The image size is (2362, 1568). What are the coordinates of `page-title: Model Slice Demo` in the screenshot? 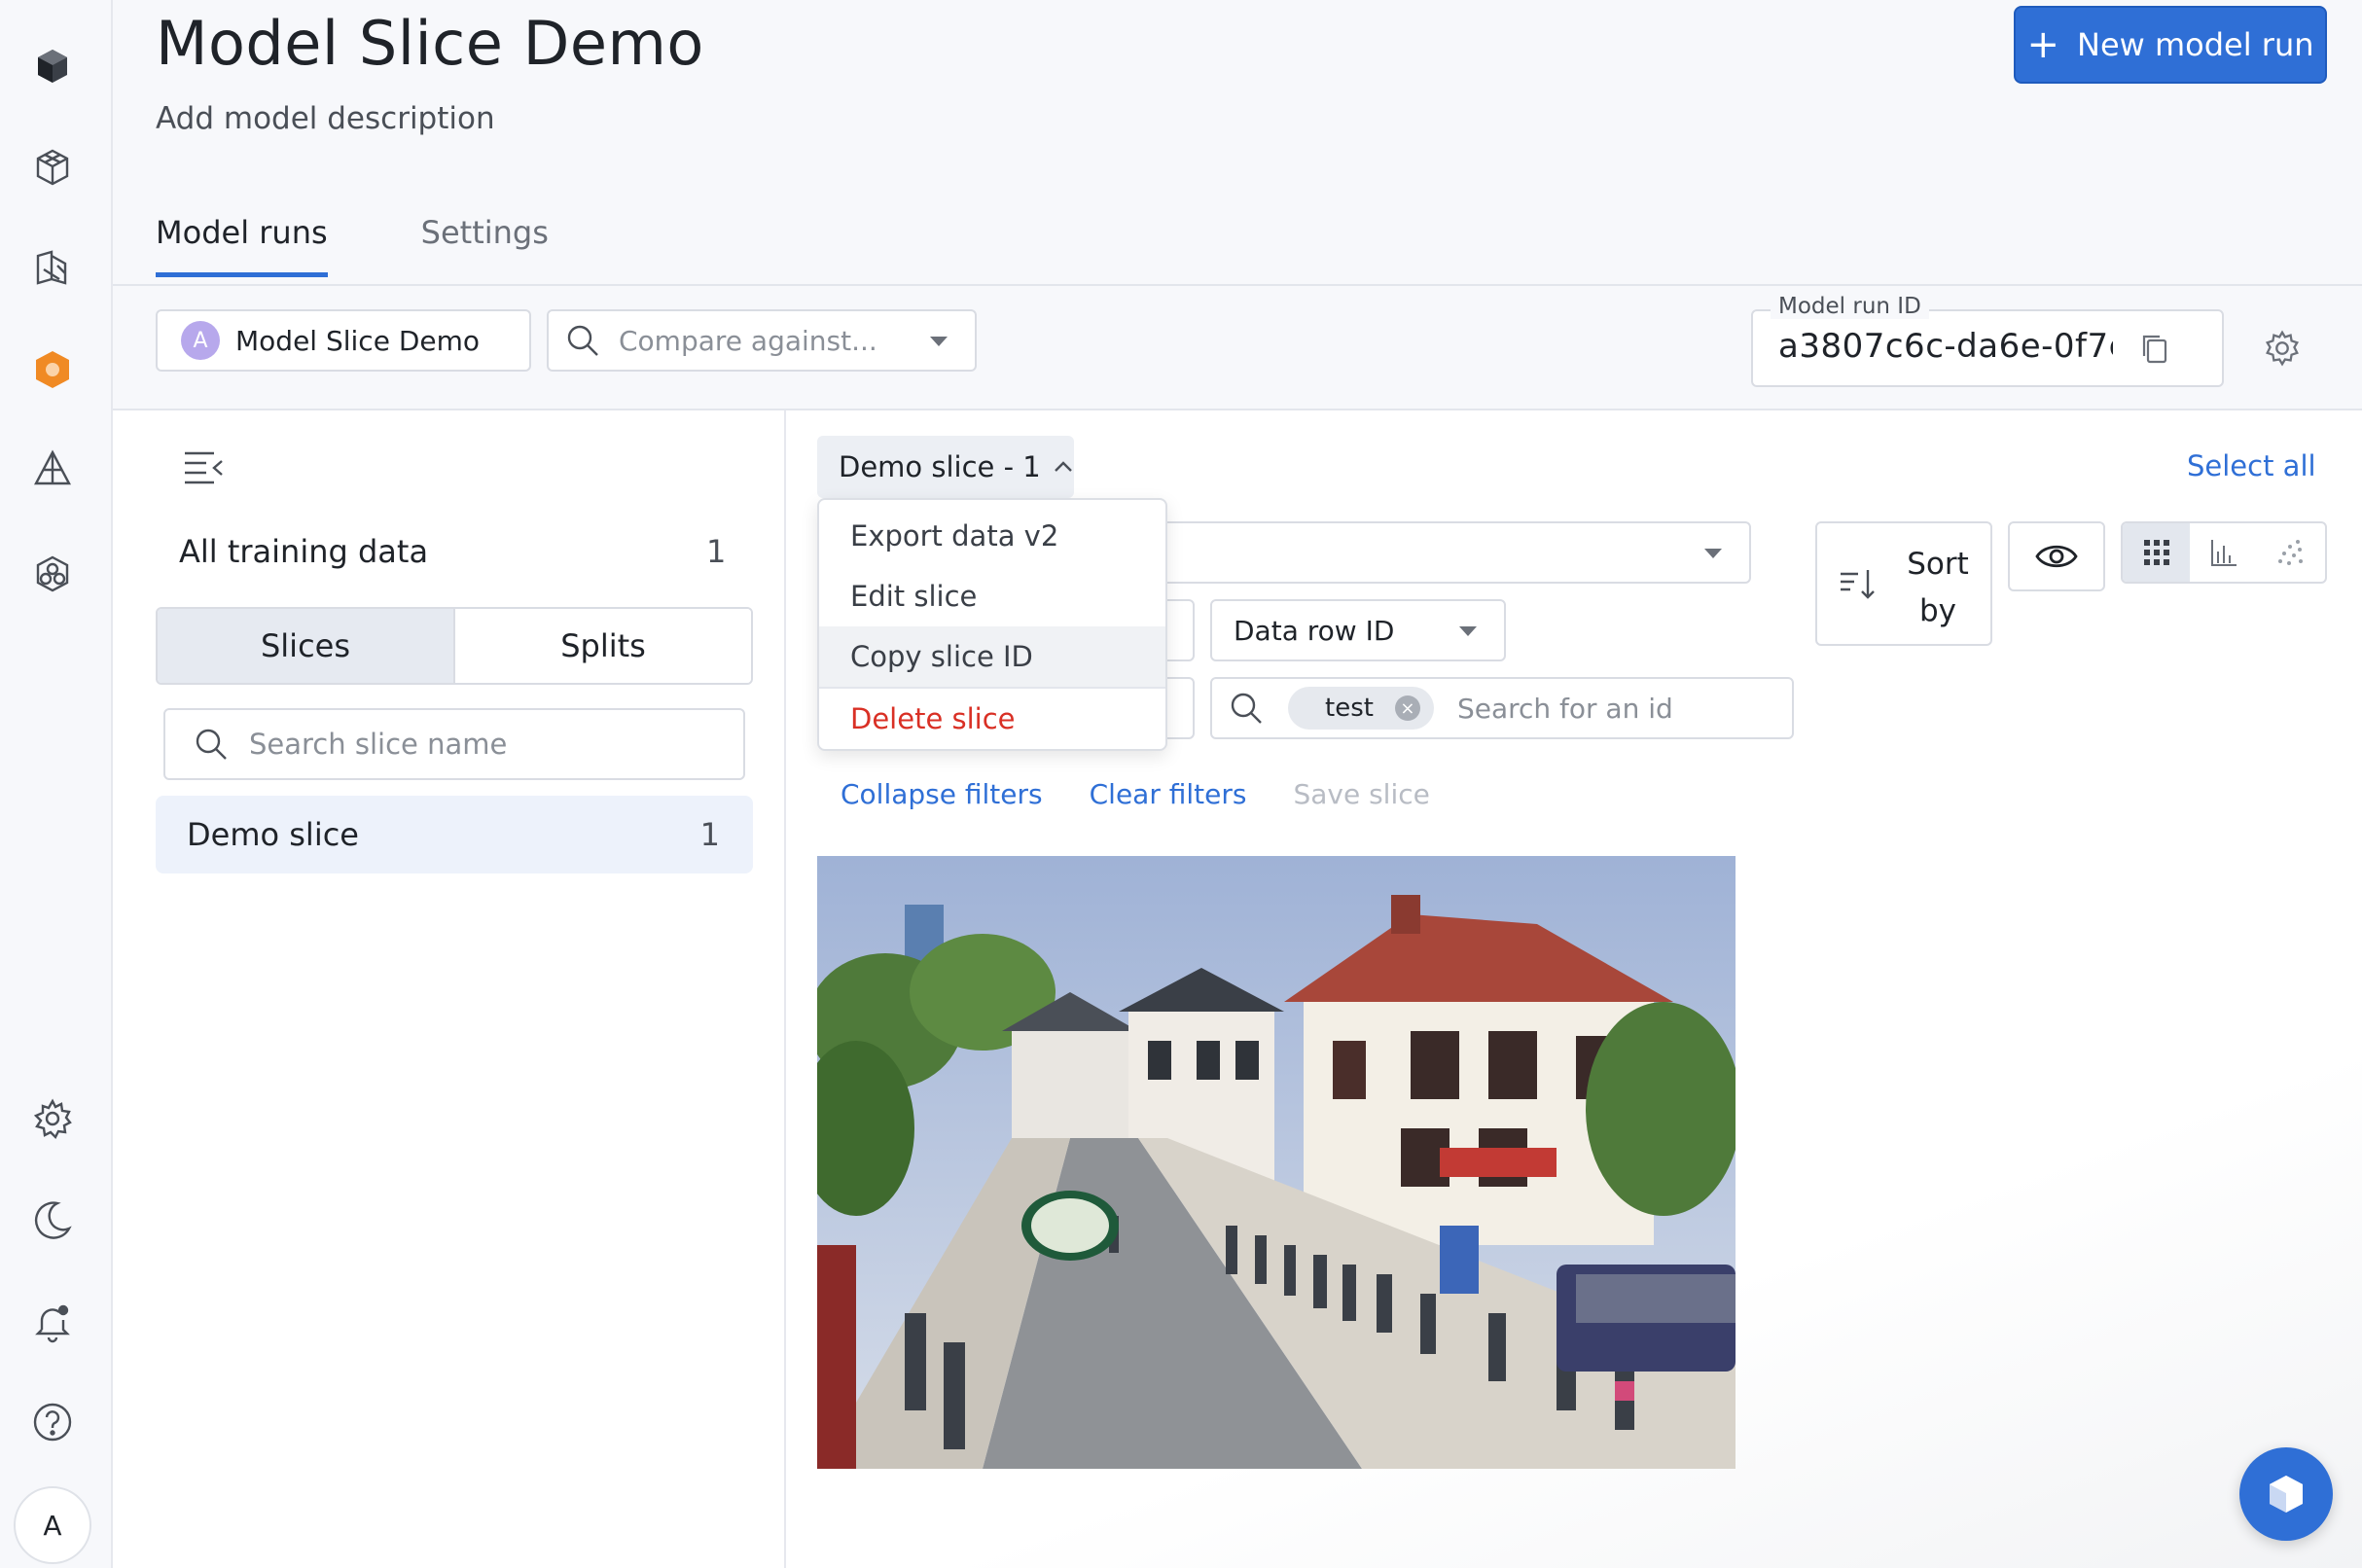 It's located at (430, 43).